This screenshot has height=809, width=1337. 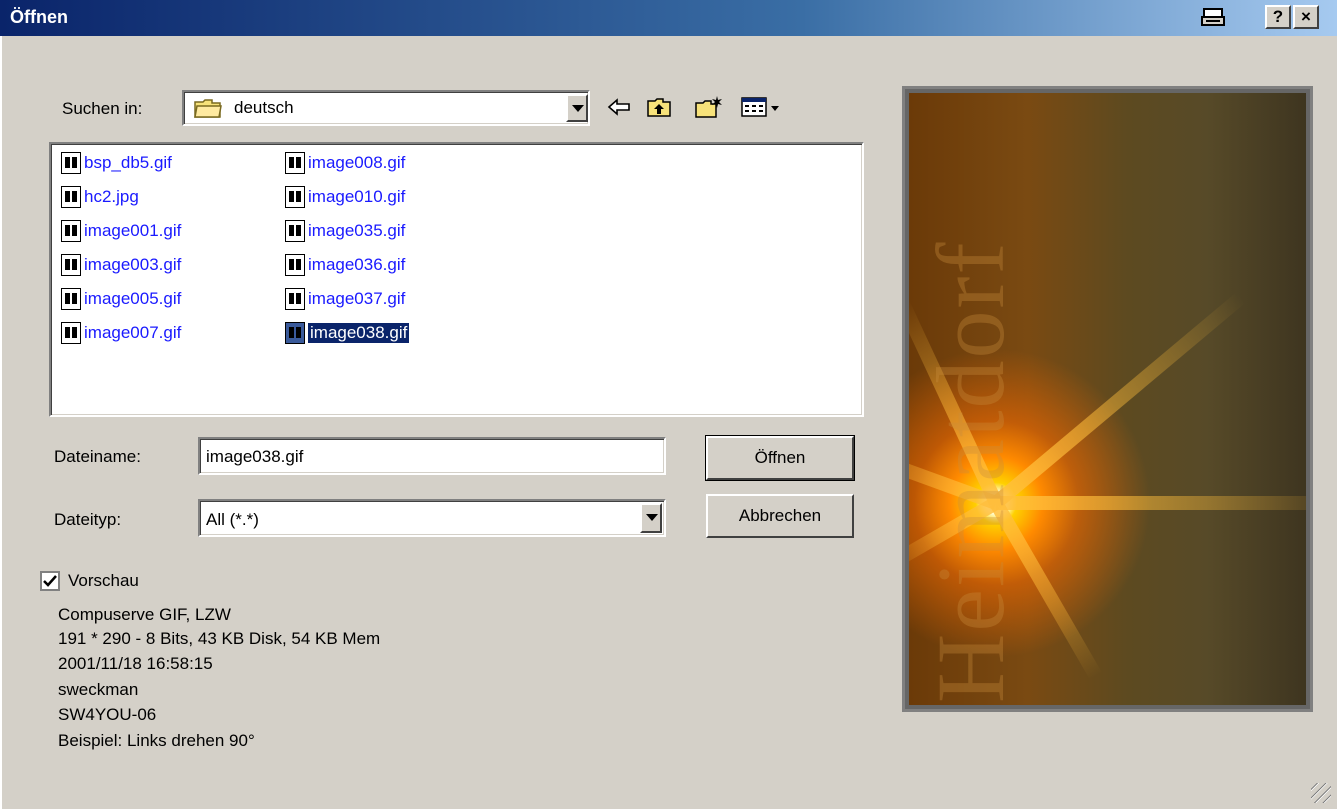 What do you see at coordinates (345, 163) in the screenshot?
I see `file-item: image008.gif` at bounding box center [345, 163].